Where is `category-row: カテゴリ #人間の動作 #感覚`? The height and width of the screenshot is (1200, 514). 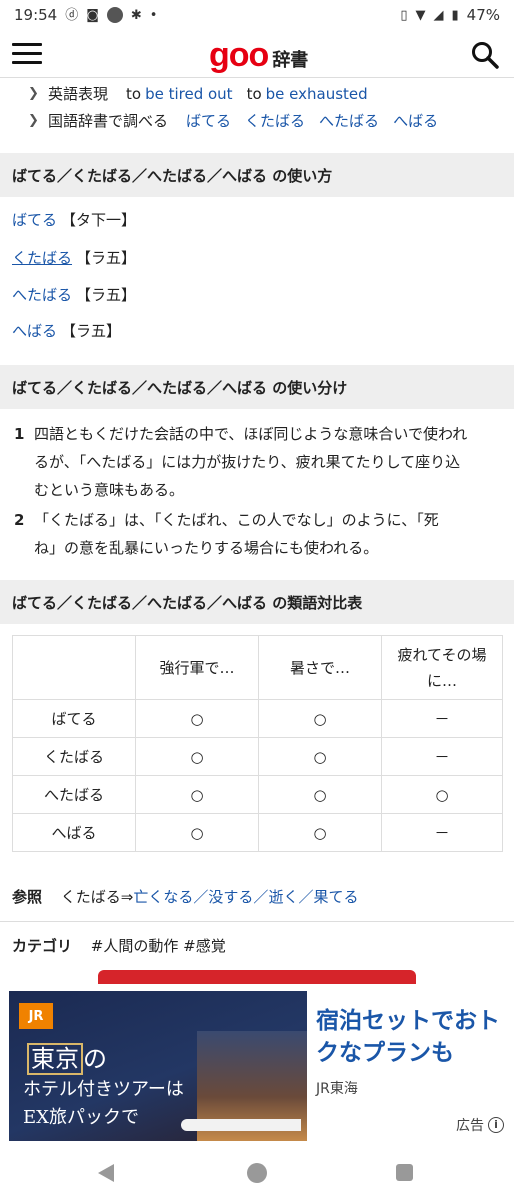 category-row: カテゴリ #人間の動作 #感覚 is located at coordinates (119, 945).